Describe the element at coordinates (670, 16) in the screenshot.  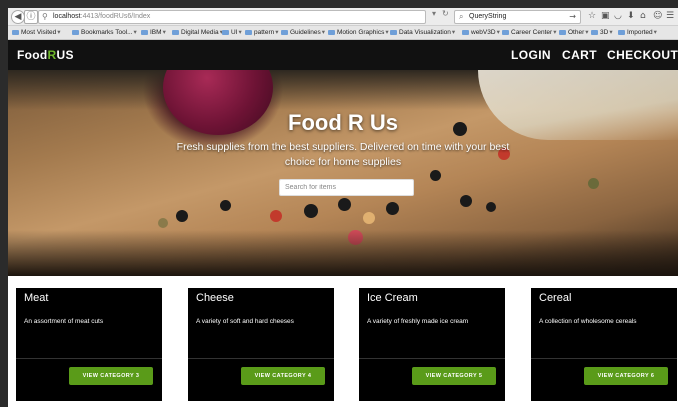
I see `menu-icon: ☰` at that location.